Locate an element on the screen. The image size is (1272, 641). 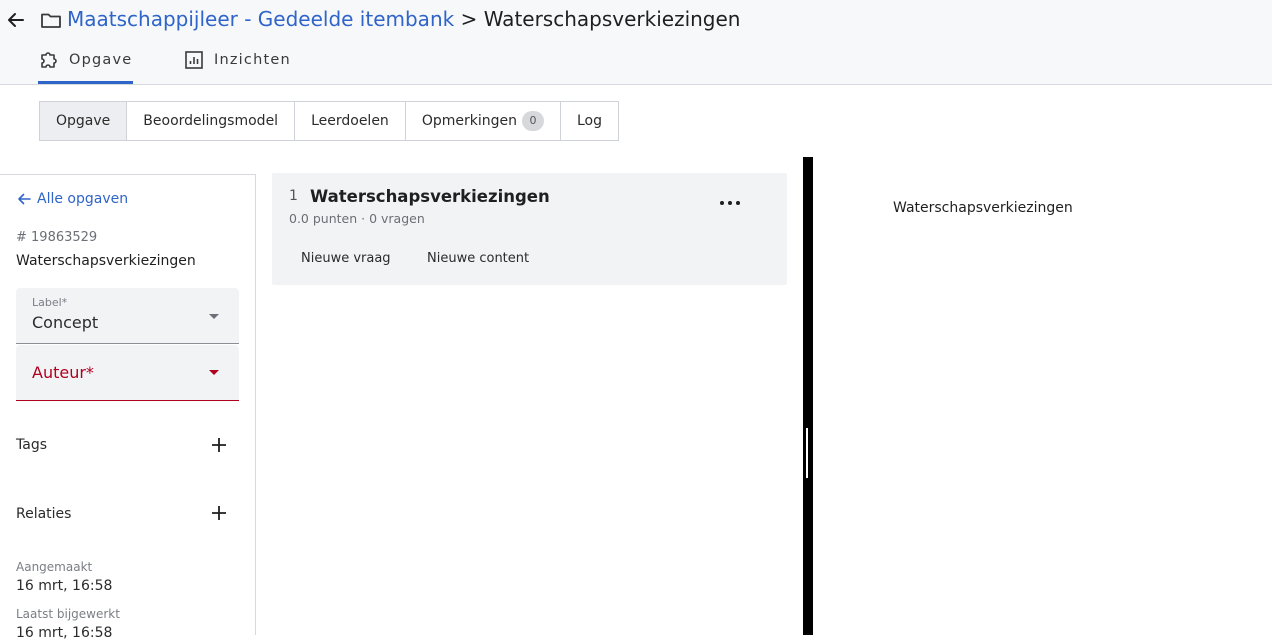
subtab-log-label: Log is located at coordinates (589, 121).